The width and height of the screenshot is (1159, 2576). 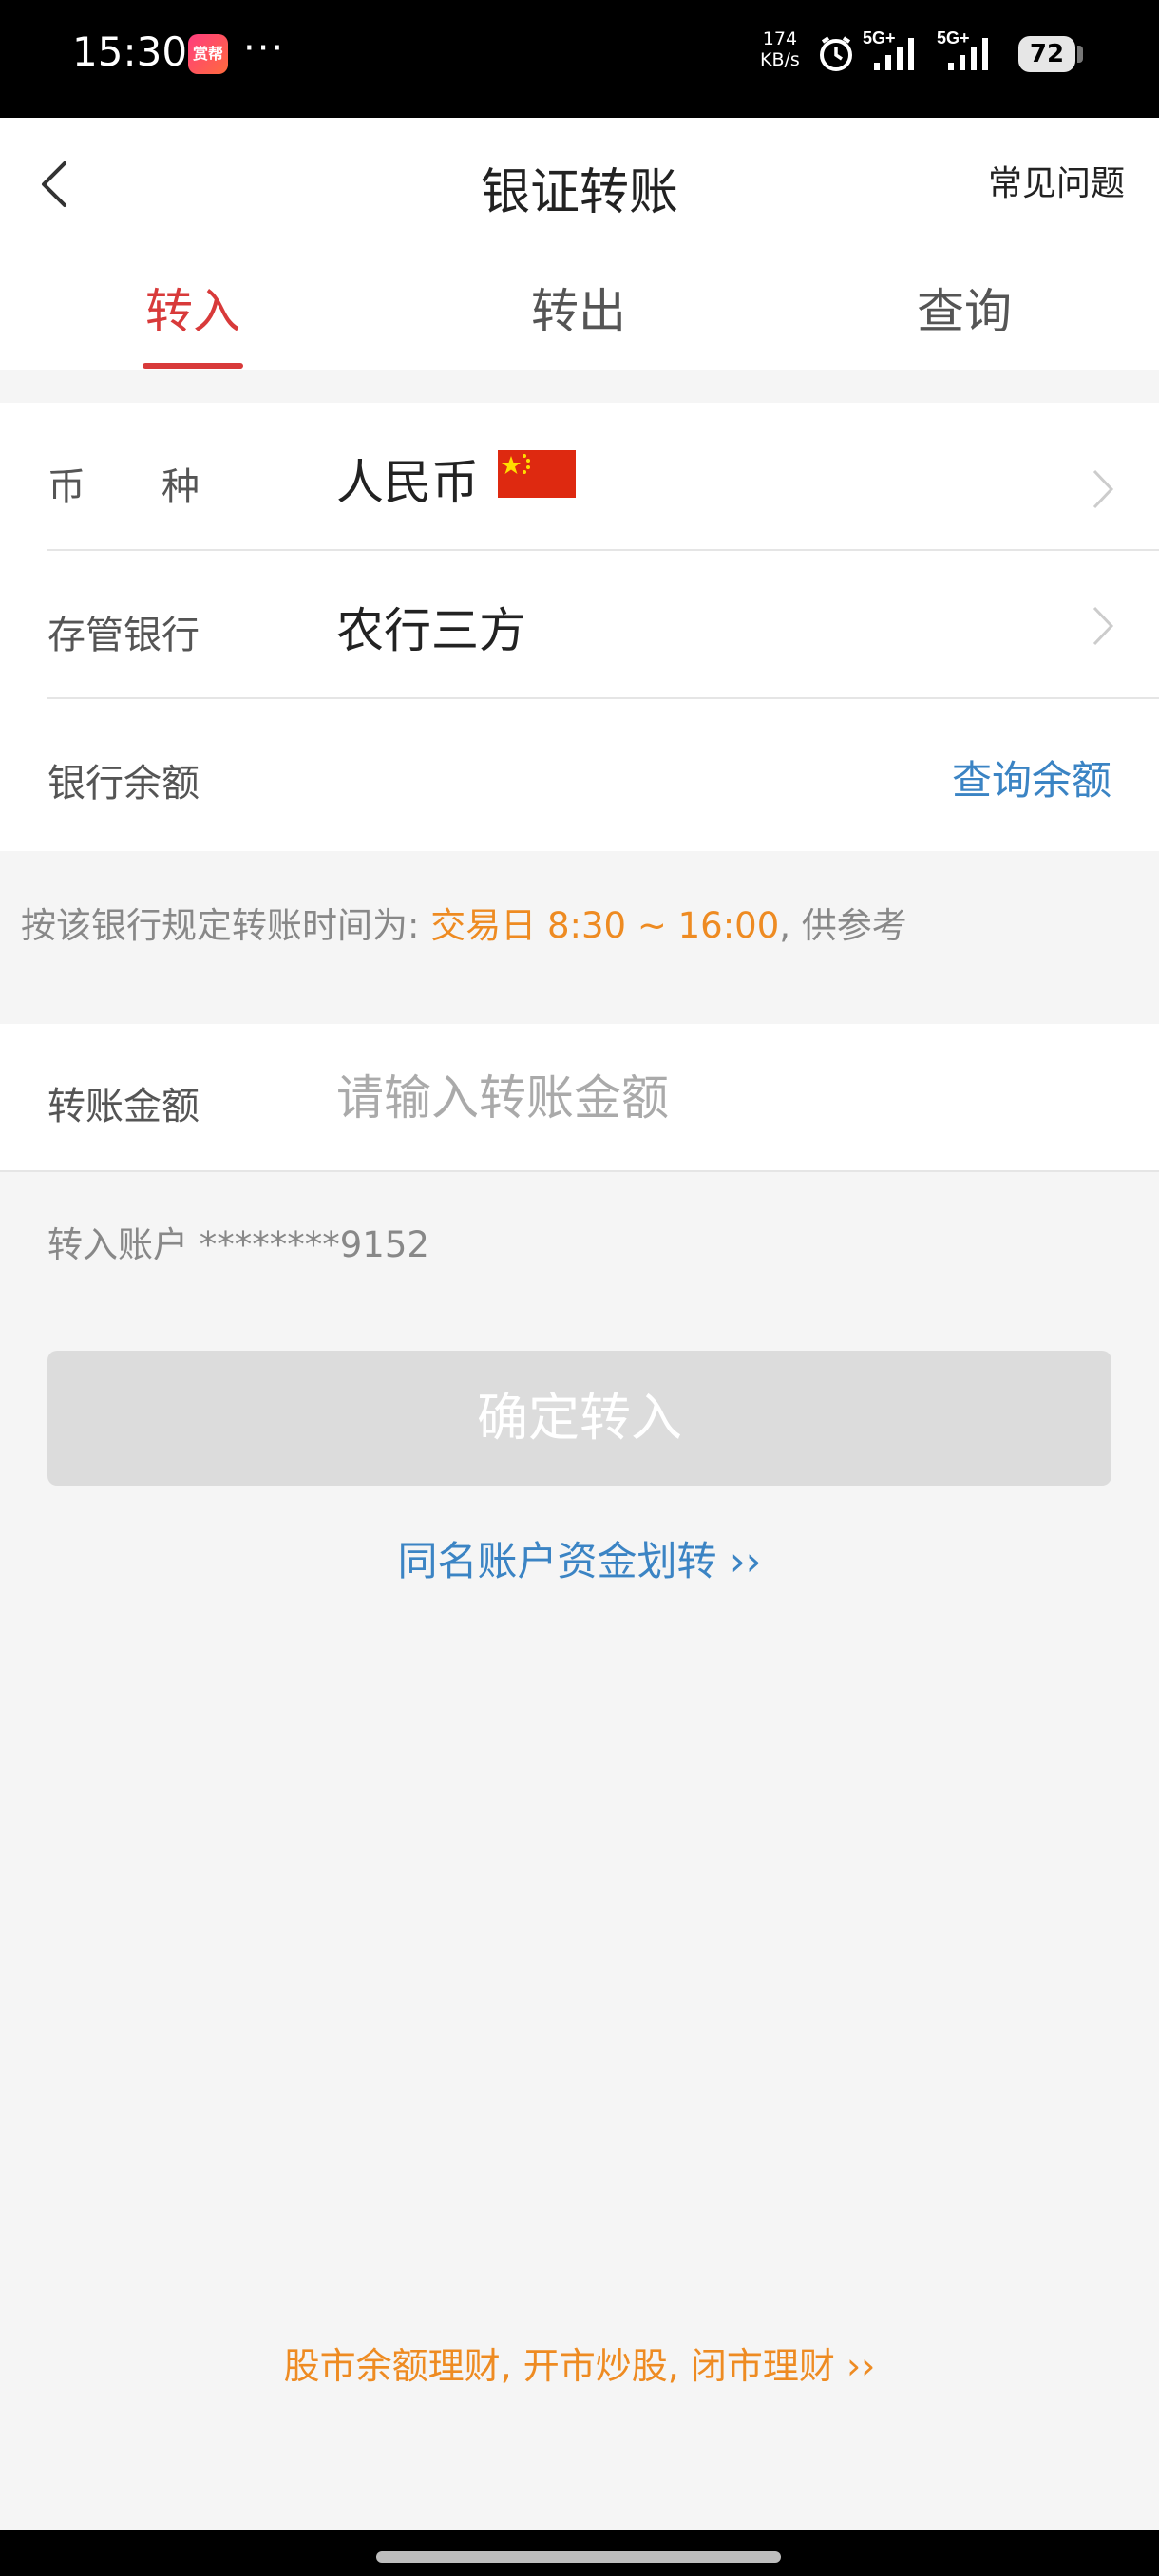 I want to click on bank-row: 存管银行 农行三方, so click(x=579, y=625).